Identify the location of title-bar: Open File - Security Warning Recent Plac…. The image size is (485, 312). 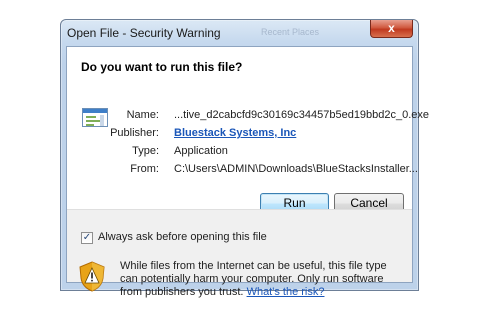
(239, 33).